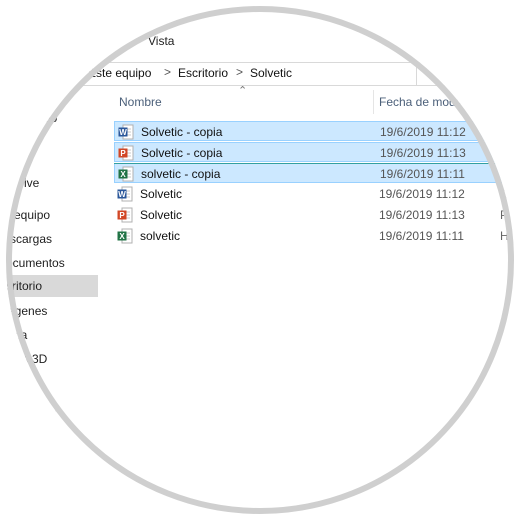 The height and width of the screenshot is (520, 520). I want to click on nav-item-label: rive, so click(30, 183).